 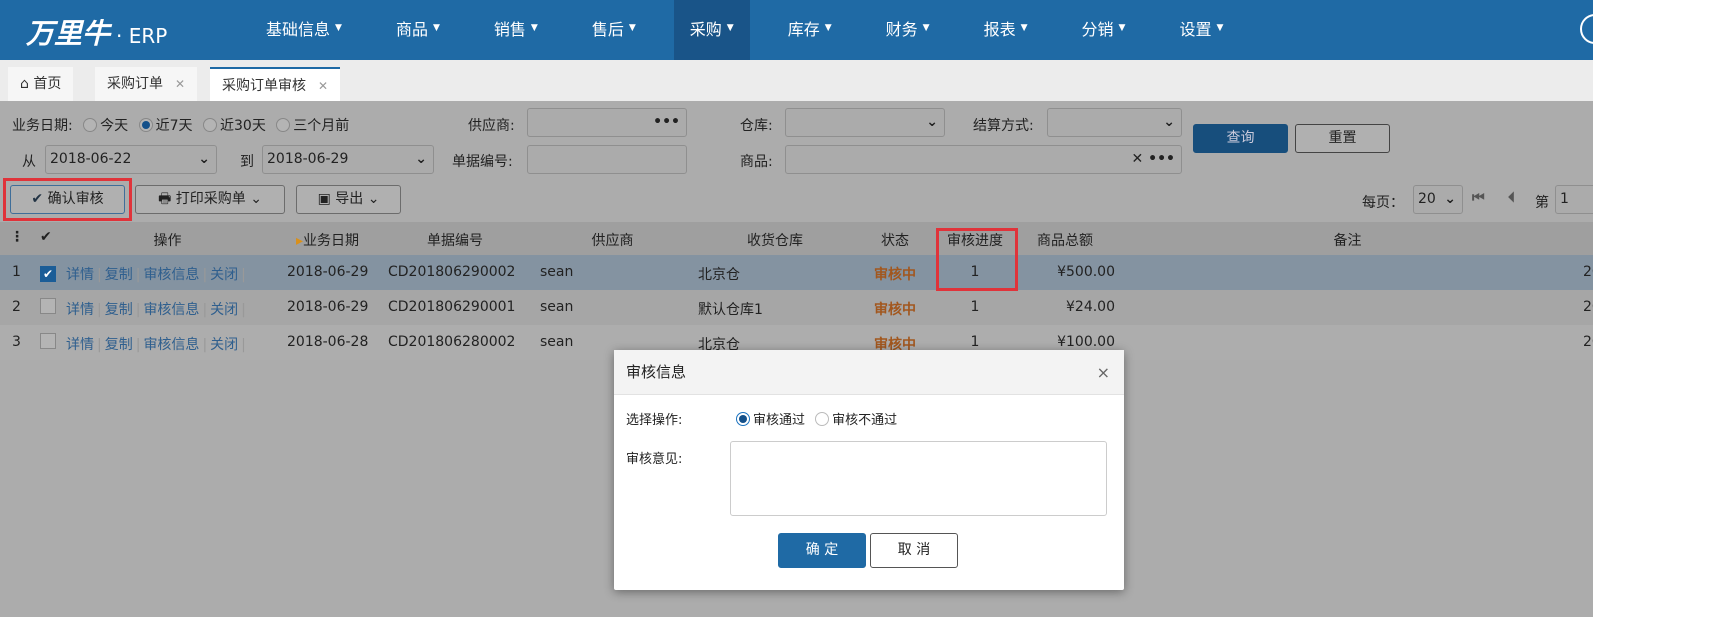 What do you see at coordinates (1201, 30) in the screenshot?
I see `nav-settings: 设置 ▼` at bounding box center [1201, 30].